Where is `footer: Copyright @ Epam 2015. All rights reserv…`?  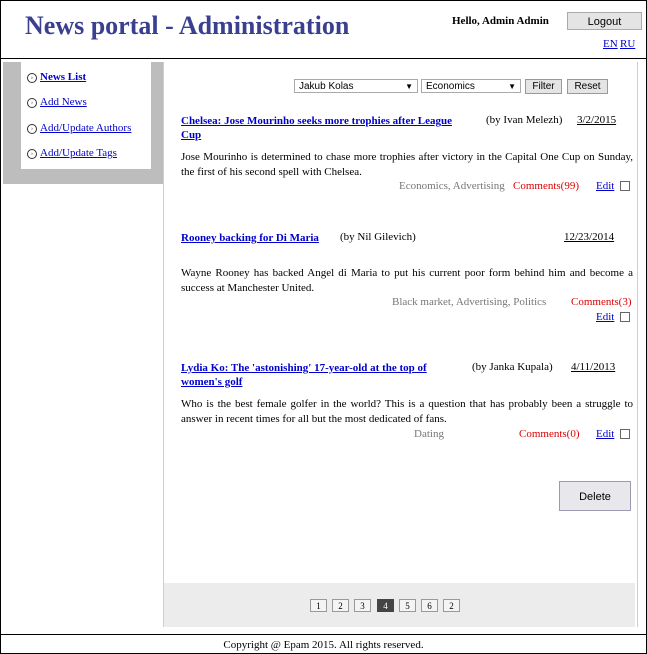
footer: Copyright @ Epam 2015. All rights reserv… is located at coordinates (323, 644).